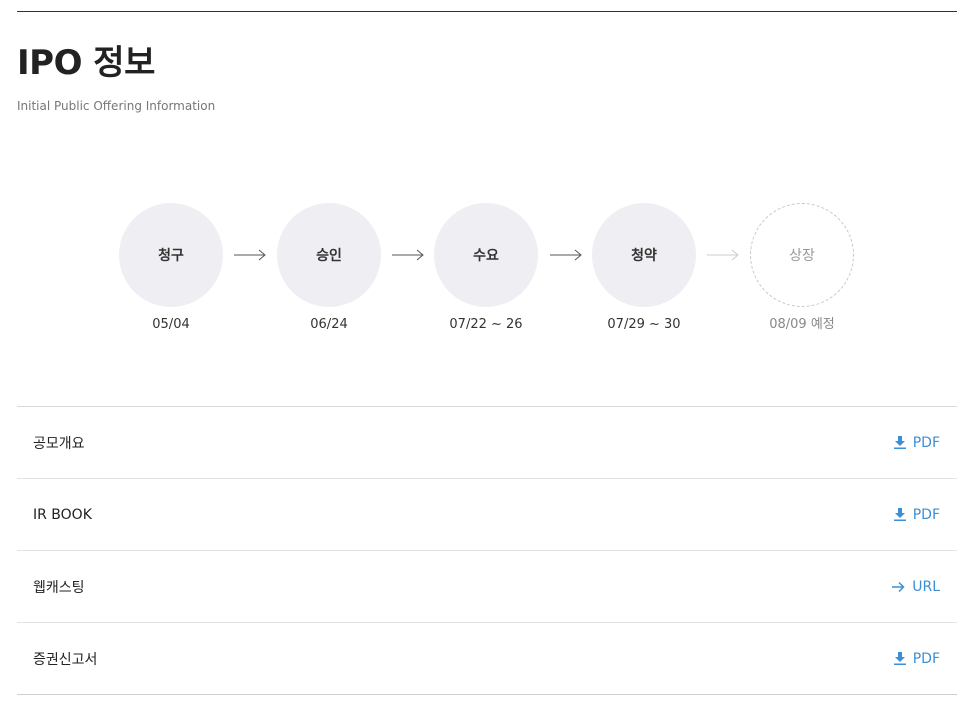  I want to click on step-date: 08/09 예정, so click(802, 324).